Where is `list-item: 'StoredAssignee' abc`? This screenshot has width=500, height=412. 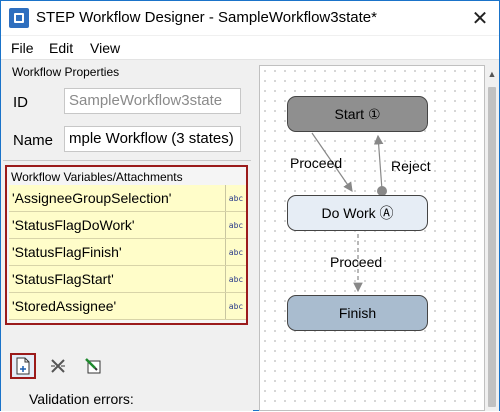 list-item: 'StoredAssignee' abc is located at coordinates (127, 306).